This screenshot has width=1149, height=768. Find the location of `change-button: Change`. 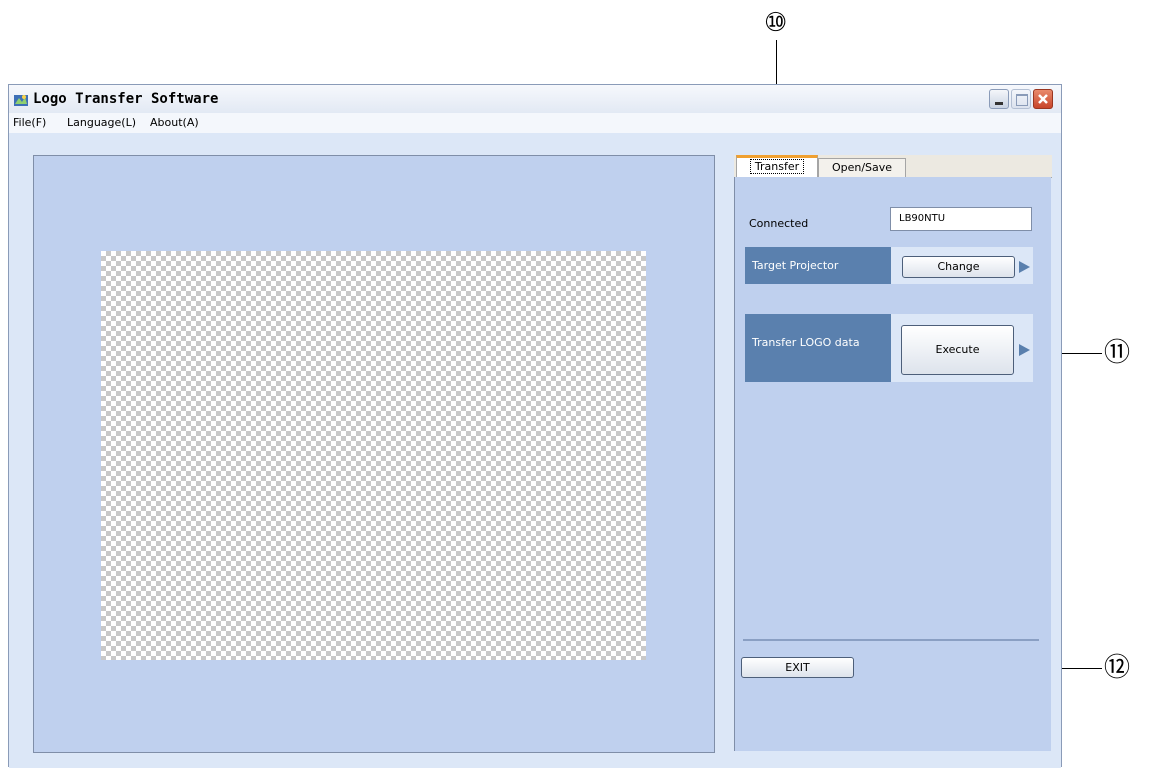

change-button: Change is located at coordinates (958, 267).